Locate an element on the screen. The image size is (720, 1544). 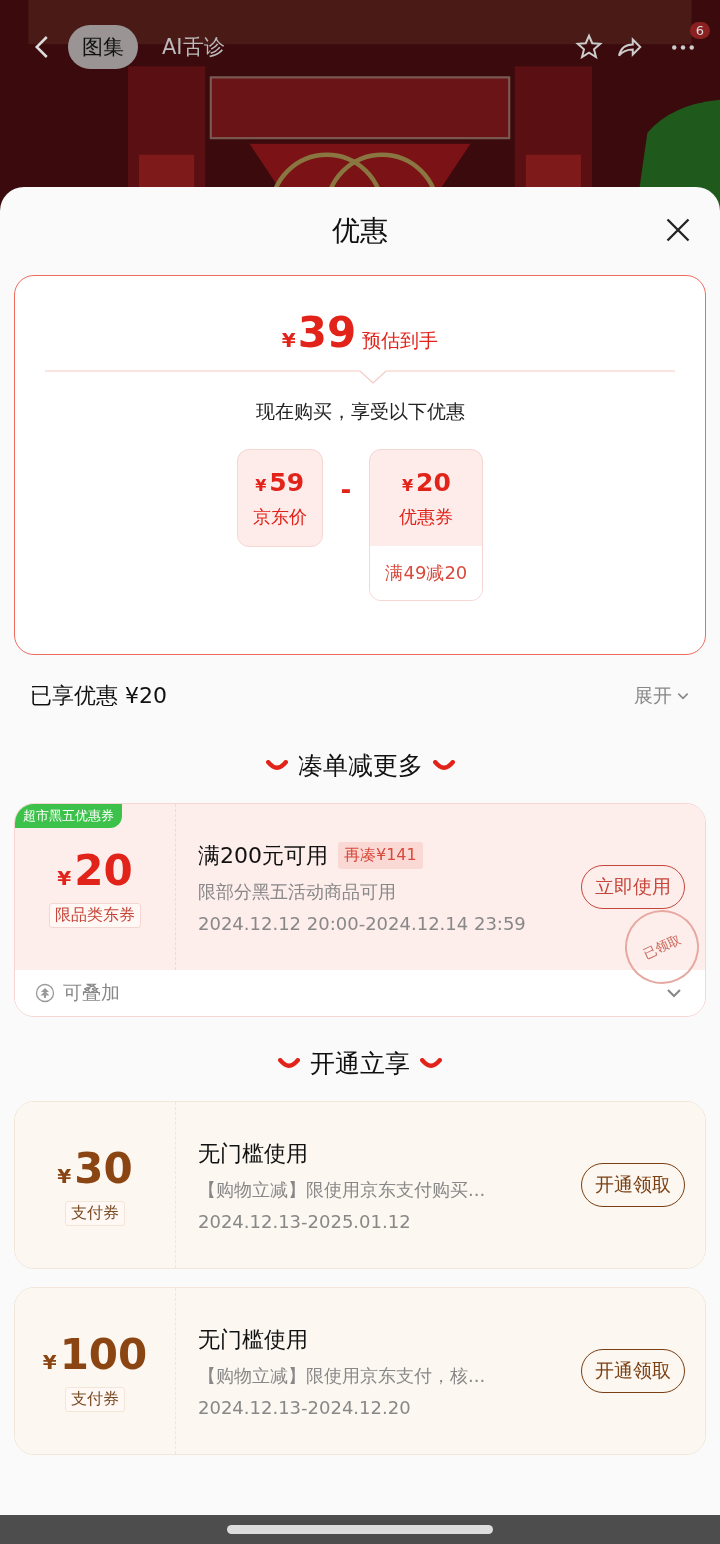
close-icon is located at coordinates (678, 230).